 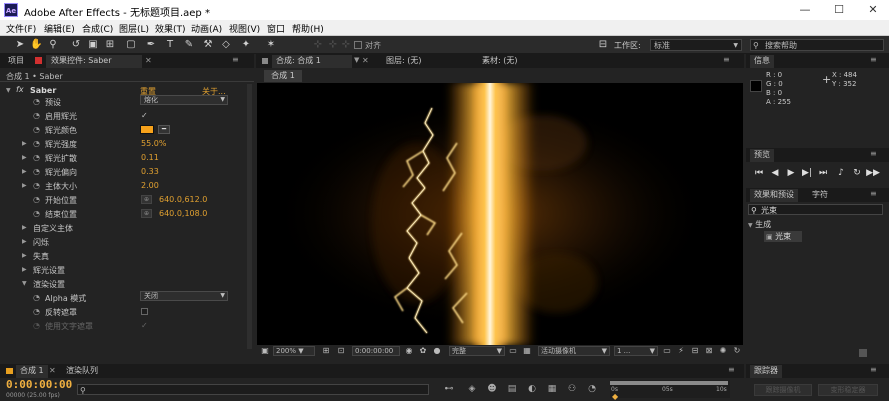 I want to click on eyedropper-icon: ━, so click(x=164, y=129).